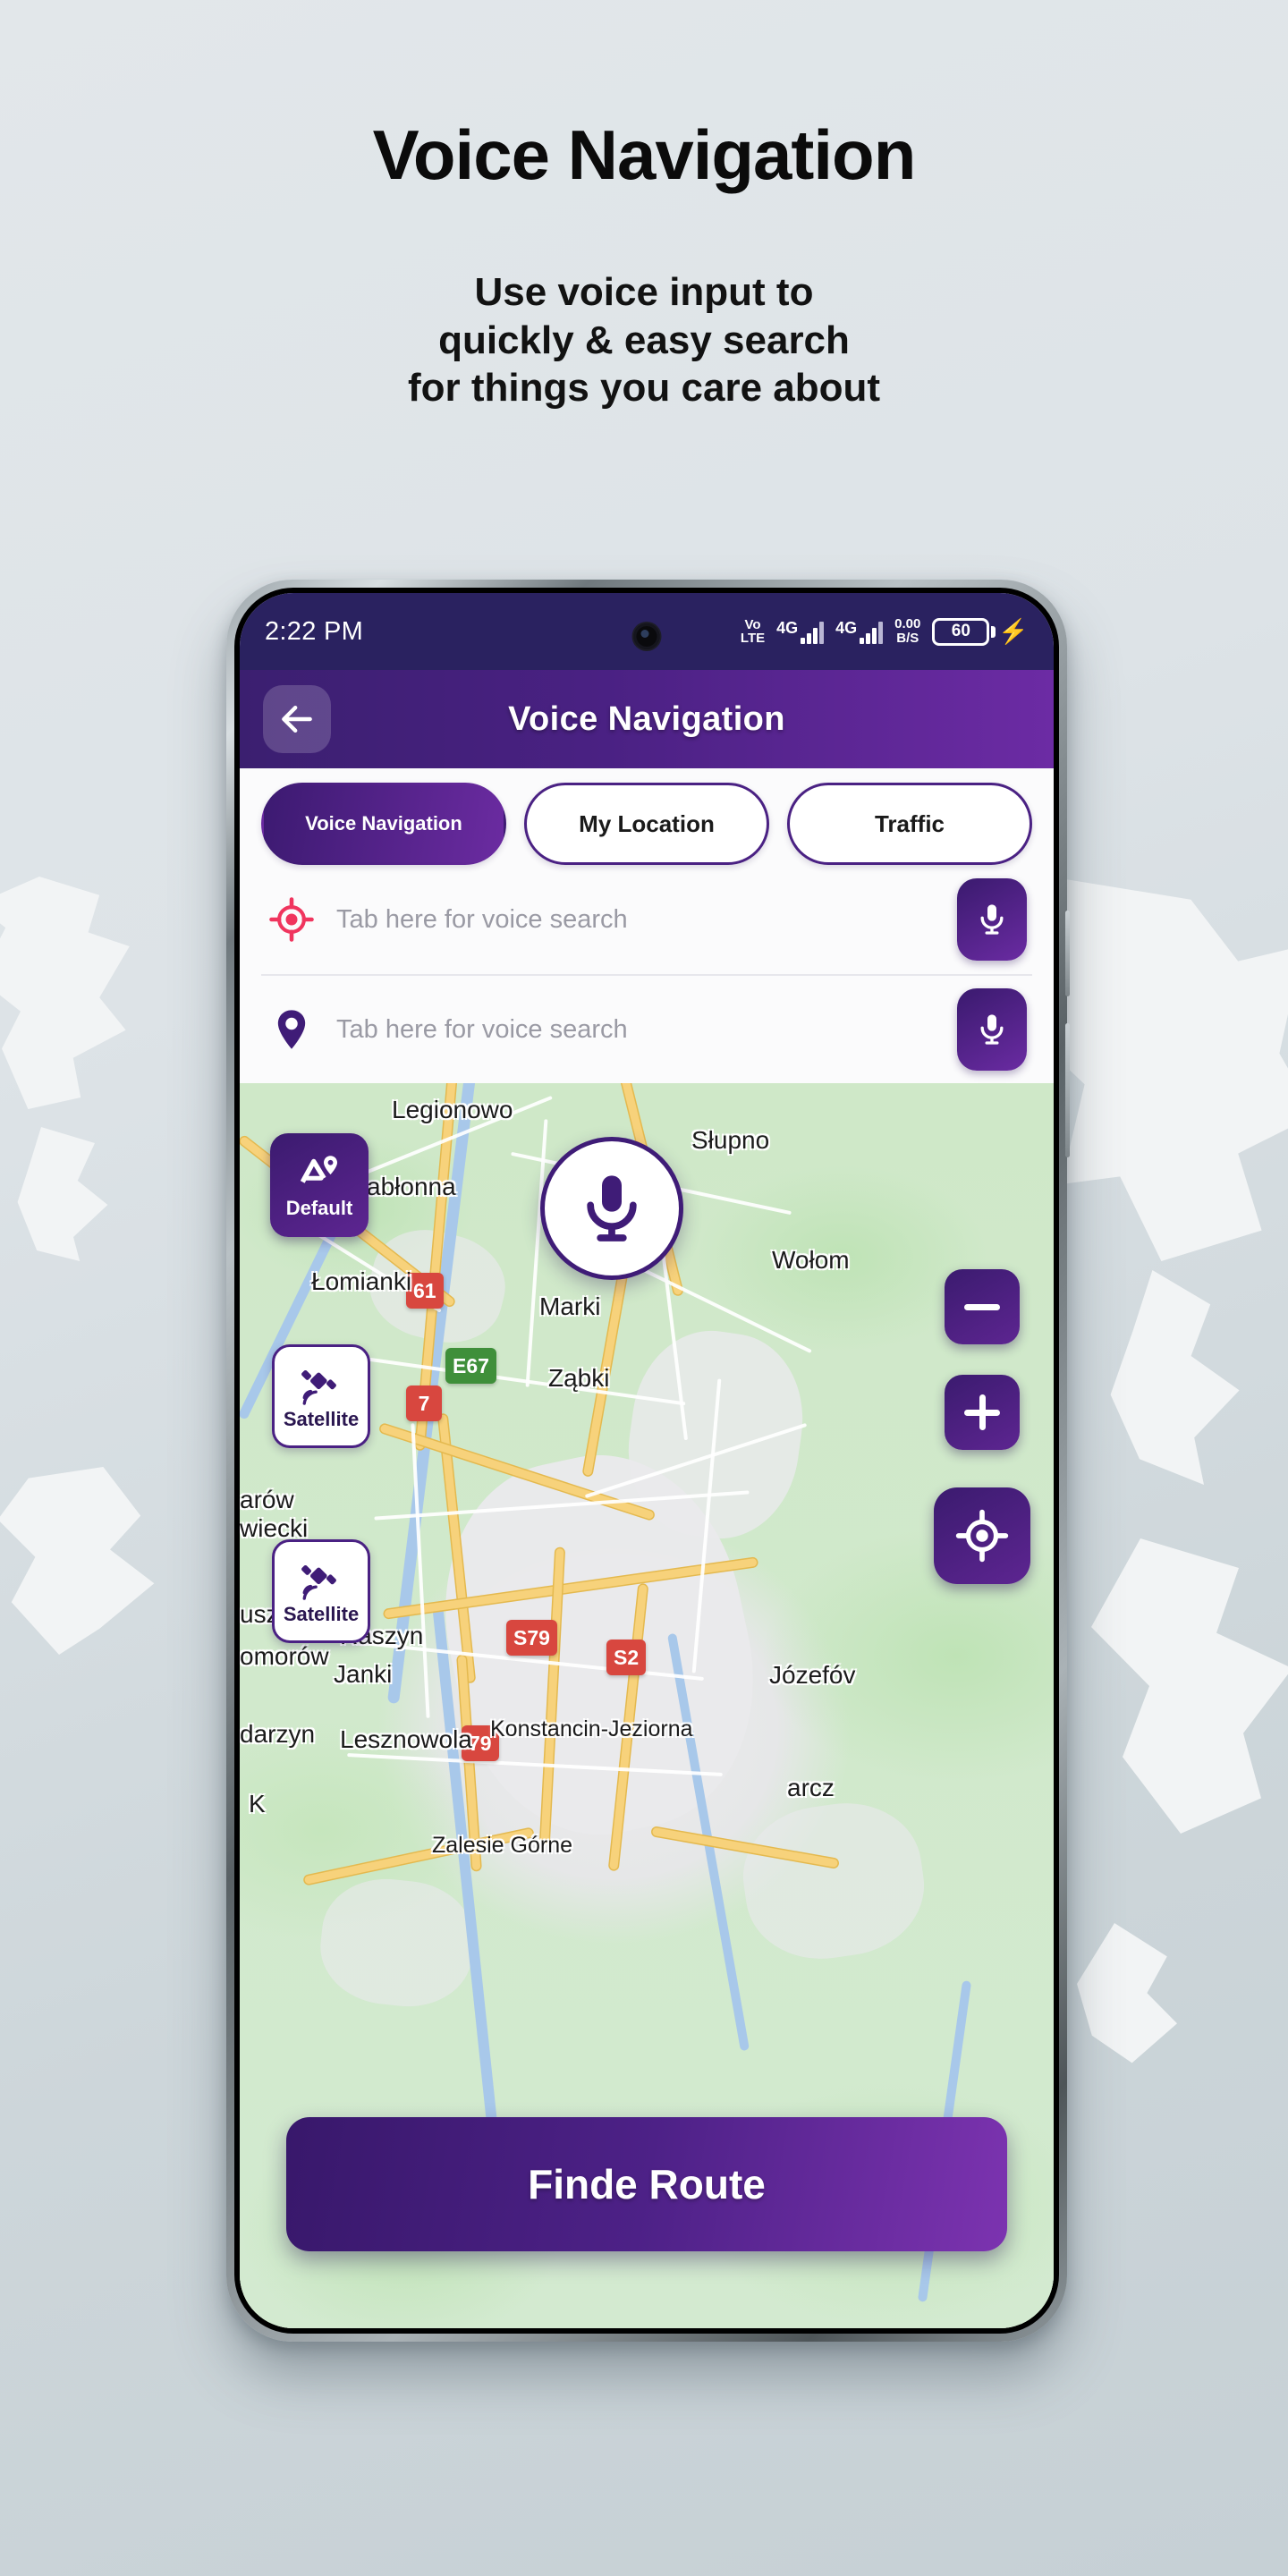 The image size is (1288, 2576). Describe the element at coordinates (753, 638) in the screenshot. I see `volte-bottom-text: LTE` at that location.